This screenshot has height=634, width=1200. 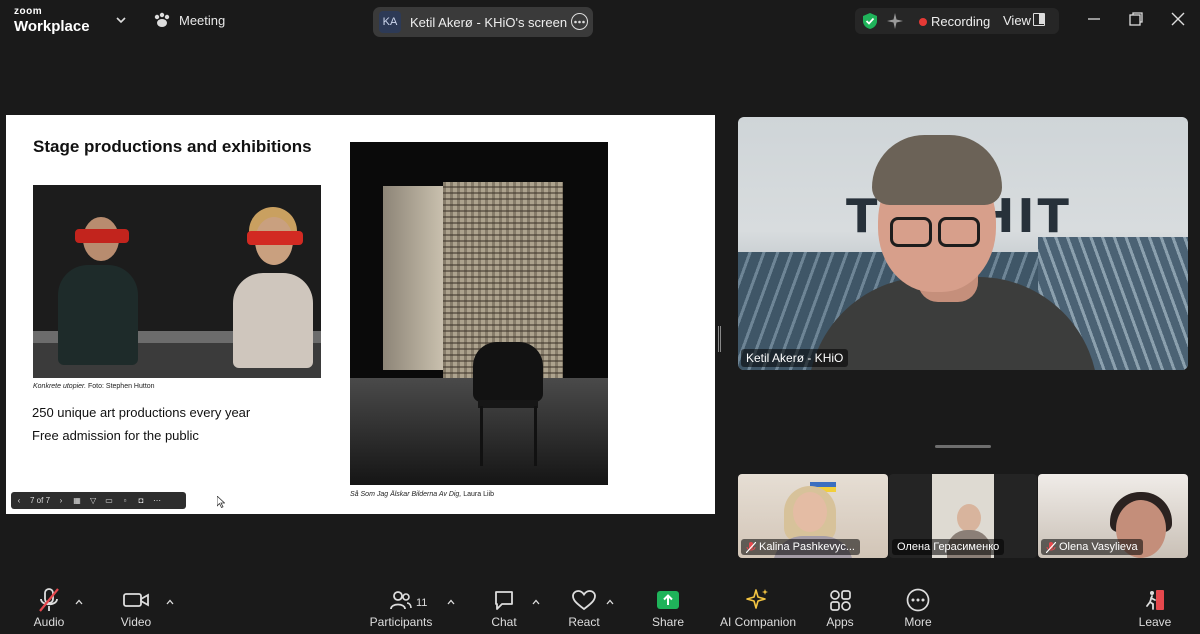 What do you see at coordinates (1113, 516) in the screenshot?
I see `participant-tile: Olena Vasylieva` at bounding box center [1113, 516].